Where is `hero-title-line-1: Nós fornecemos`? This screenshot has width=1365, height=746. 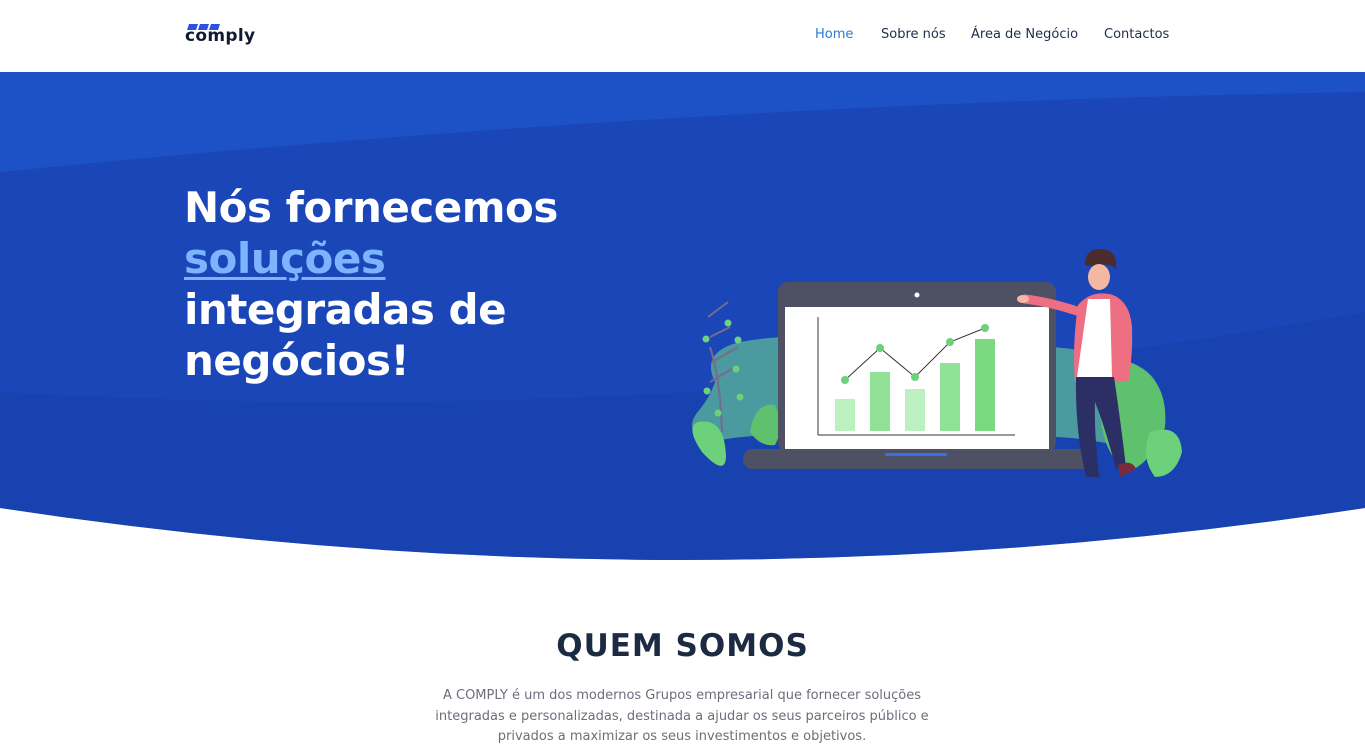 hero-title-line-1: Nós fornecemos is located at coordinates (371, 207).